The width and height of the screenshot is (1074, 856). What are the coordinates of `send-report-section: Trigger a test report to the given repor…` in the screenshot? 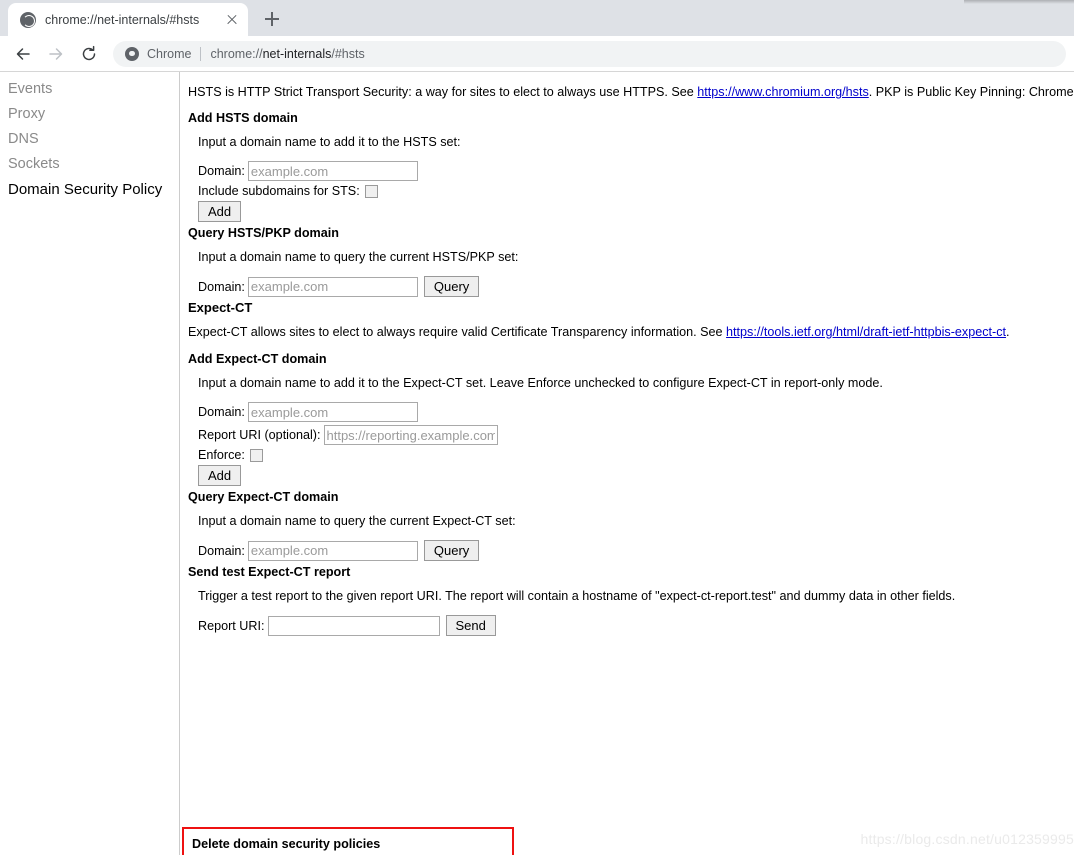 It's located at (631, 612).